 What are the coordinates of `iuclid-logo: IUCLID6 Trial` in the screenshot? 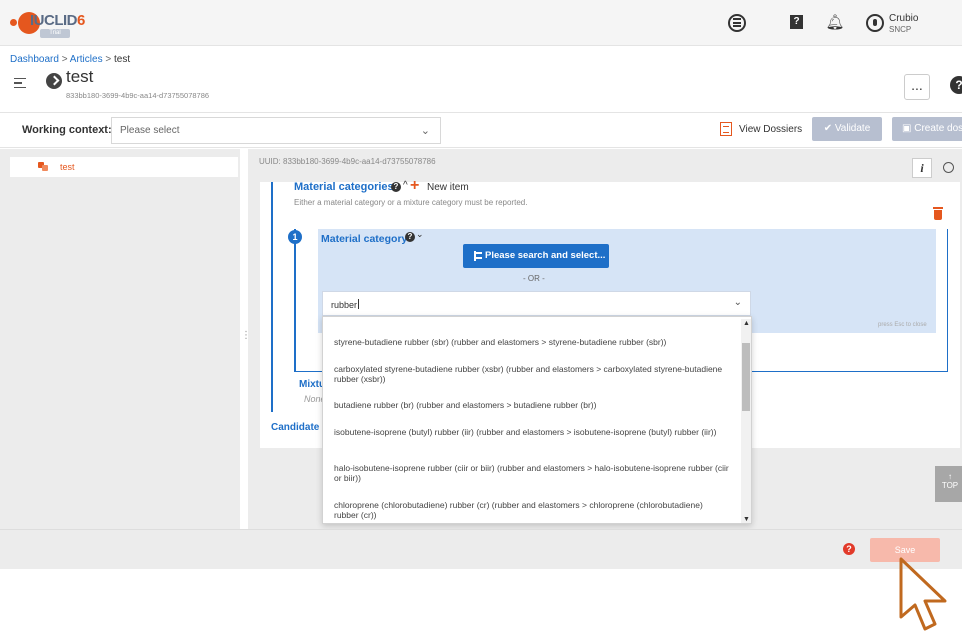 It's located at (50, 24).